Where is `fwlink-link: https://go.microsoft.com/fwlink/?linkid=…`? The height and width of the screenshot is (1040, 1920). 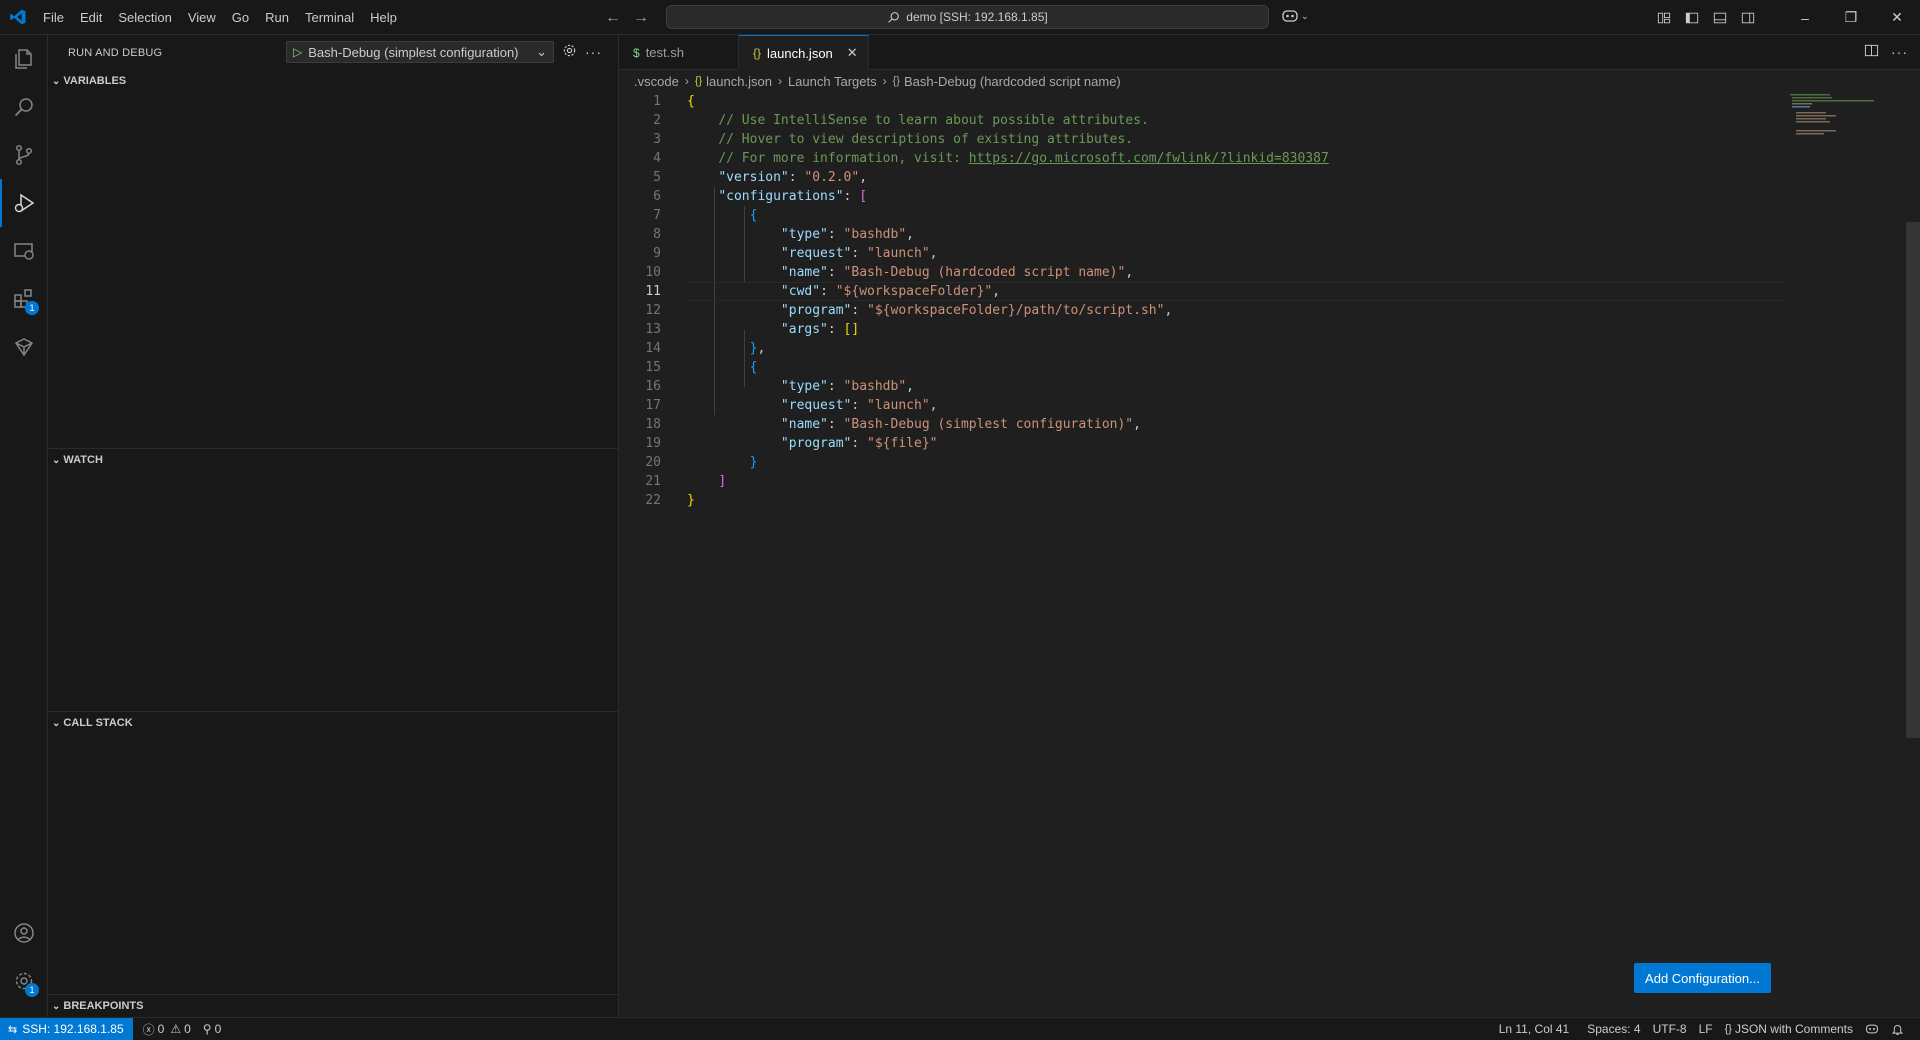 fwlink-link: https://go.microsoft.com/fwlink/?linkid=… is located at coordinates (1149, 158).